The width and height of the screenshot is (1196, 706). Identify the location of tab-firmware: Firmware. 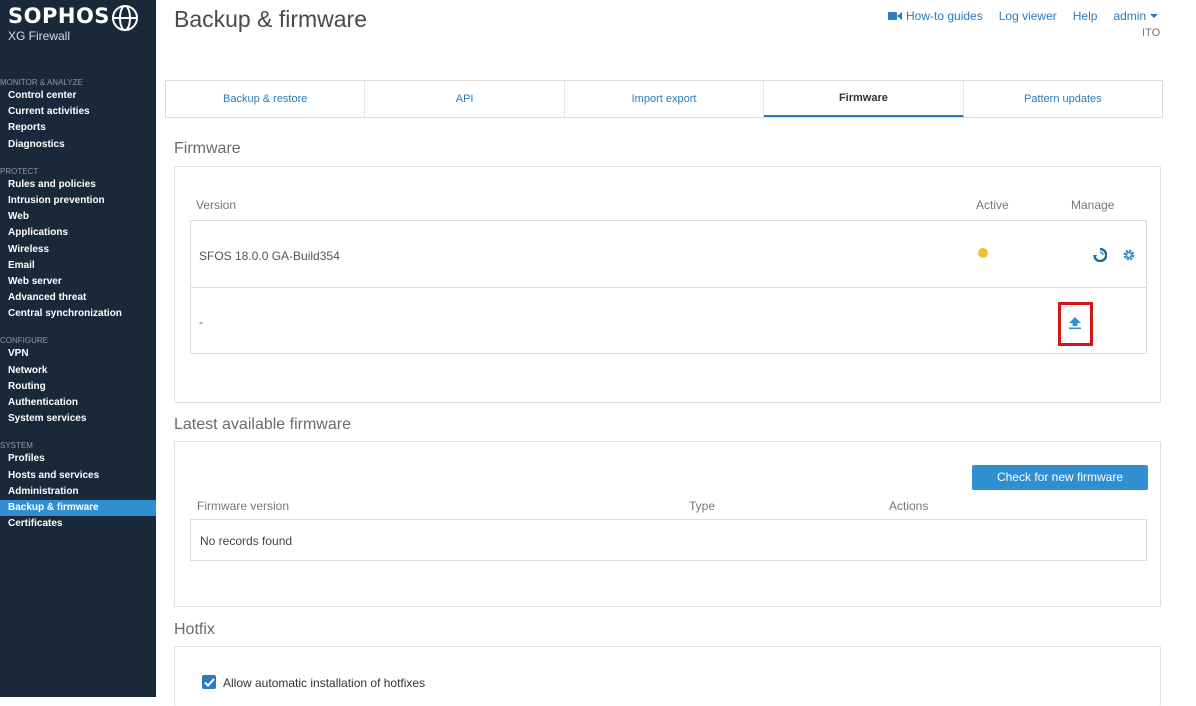
(864, 99).